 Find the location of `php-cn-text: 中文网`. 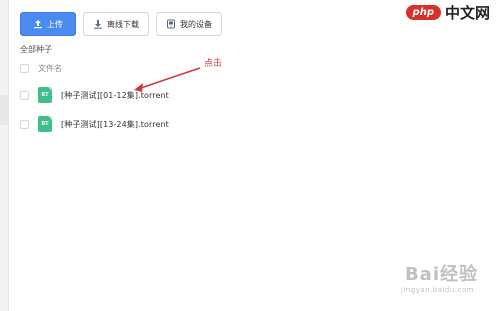

php-cn-text: 中文网 is located at coordinates (467, 13).